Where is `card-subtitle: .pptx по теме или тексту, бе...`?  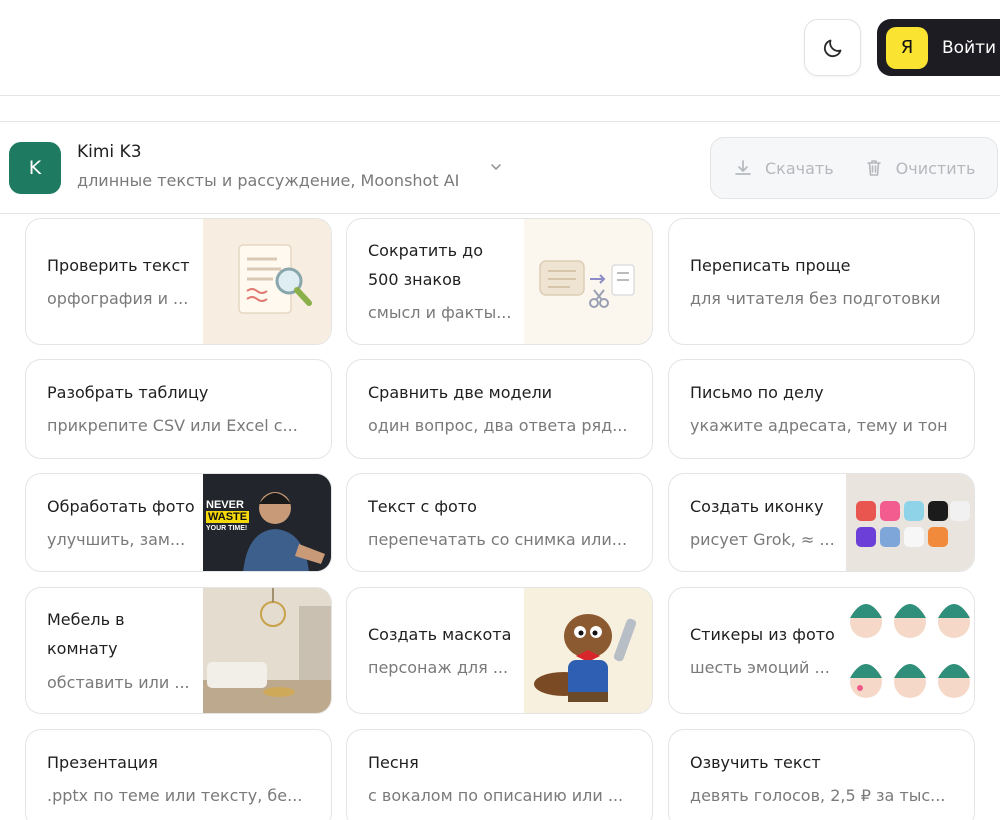 card-subtitle: .pptx по теме или тексту, бе... is located at coordinates (175, 795).